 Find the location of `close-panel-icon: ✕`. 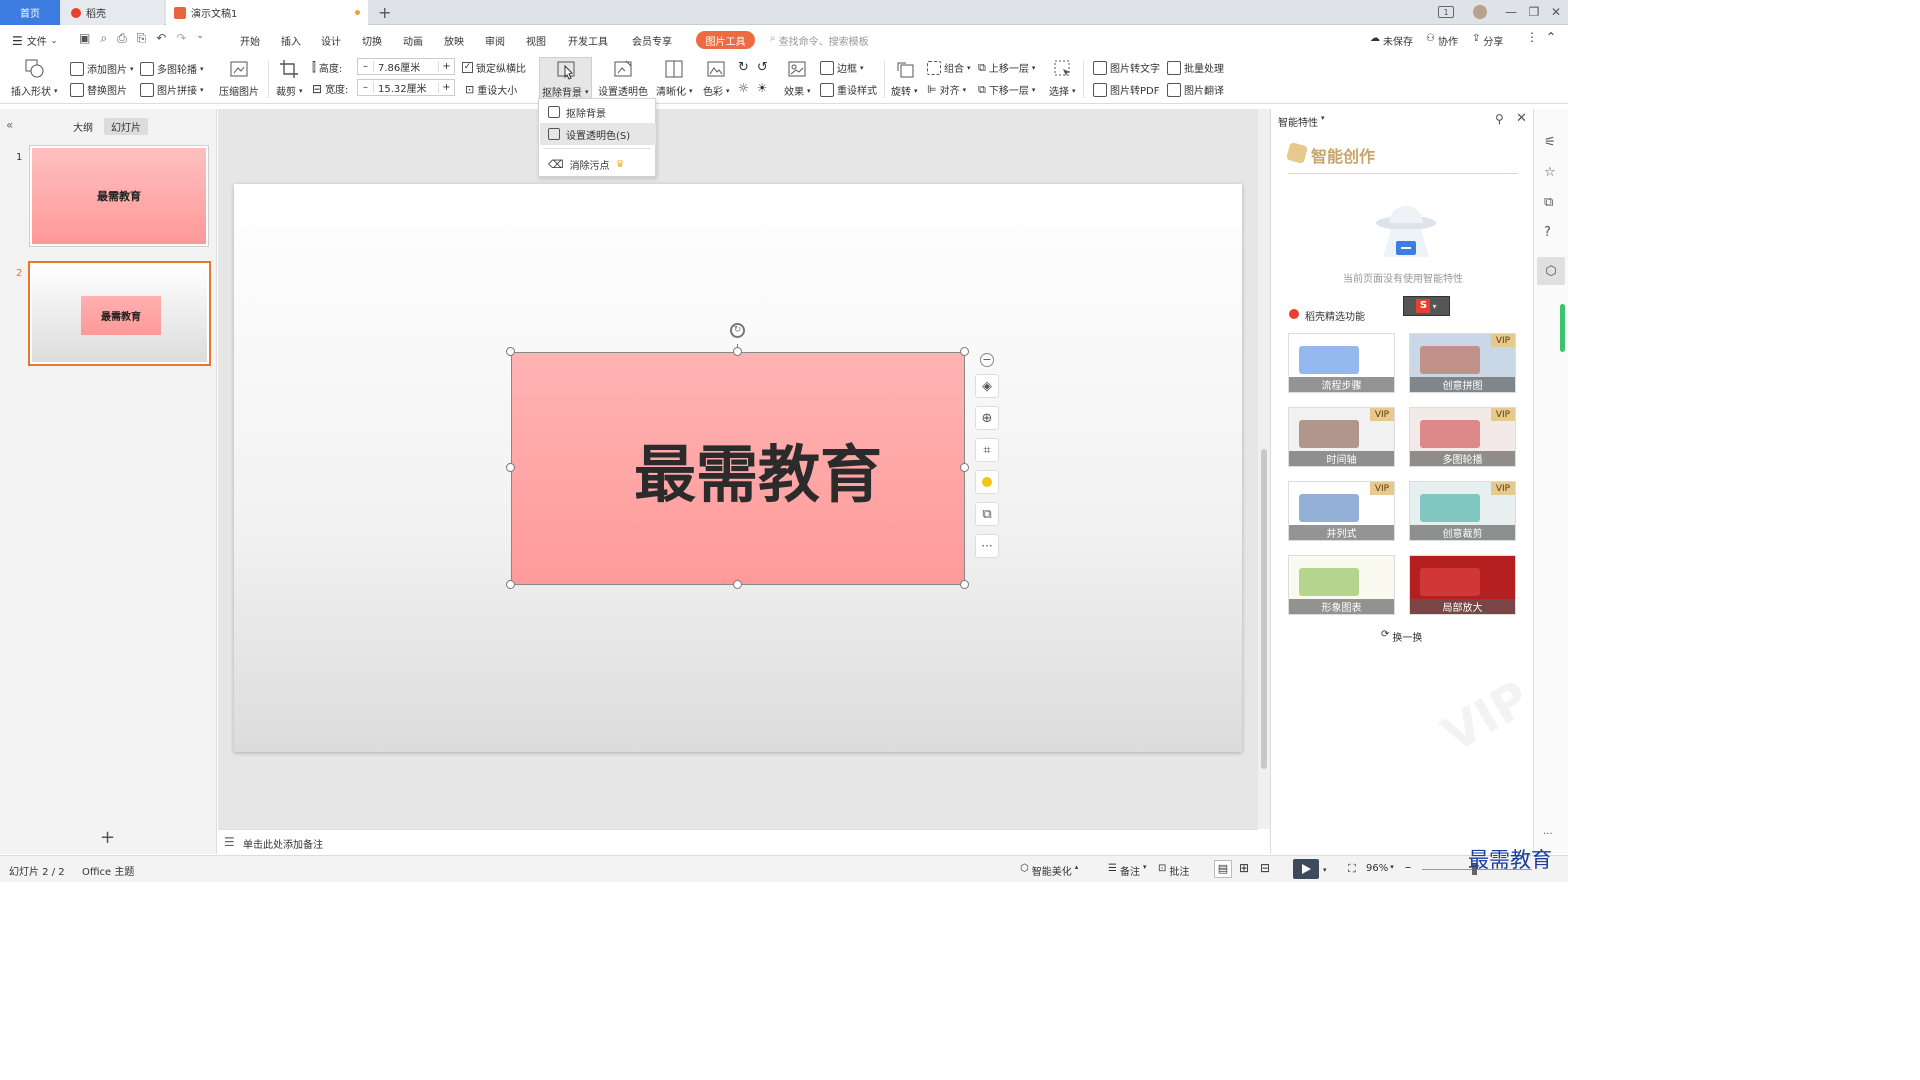

close-panel-icon: ✕ is located at coordinates (1521, 118).